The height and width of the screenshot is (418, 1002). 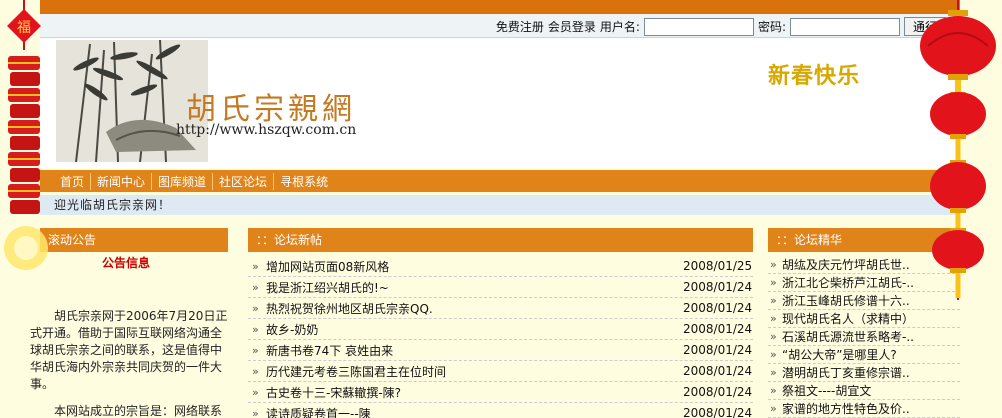 What do you see at coordinates (474, 411) in the screenshot?
I see `post-title: 读诗质疑卷首一--陳` at bounding box center [474, 411].